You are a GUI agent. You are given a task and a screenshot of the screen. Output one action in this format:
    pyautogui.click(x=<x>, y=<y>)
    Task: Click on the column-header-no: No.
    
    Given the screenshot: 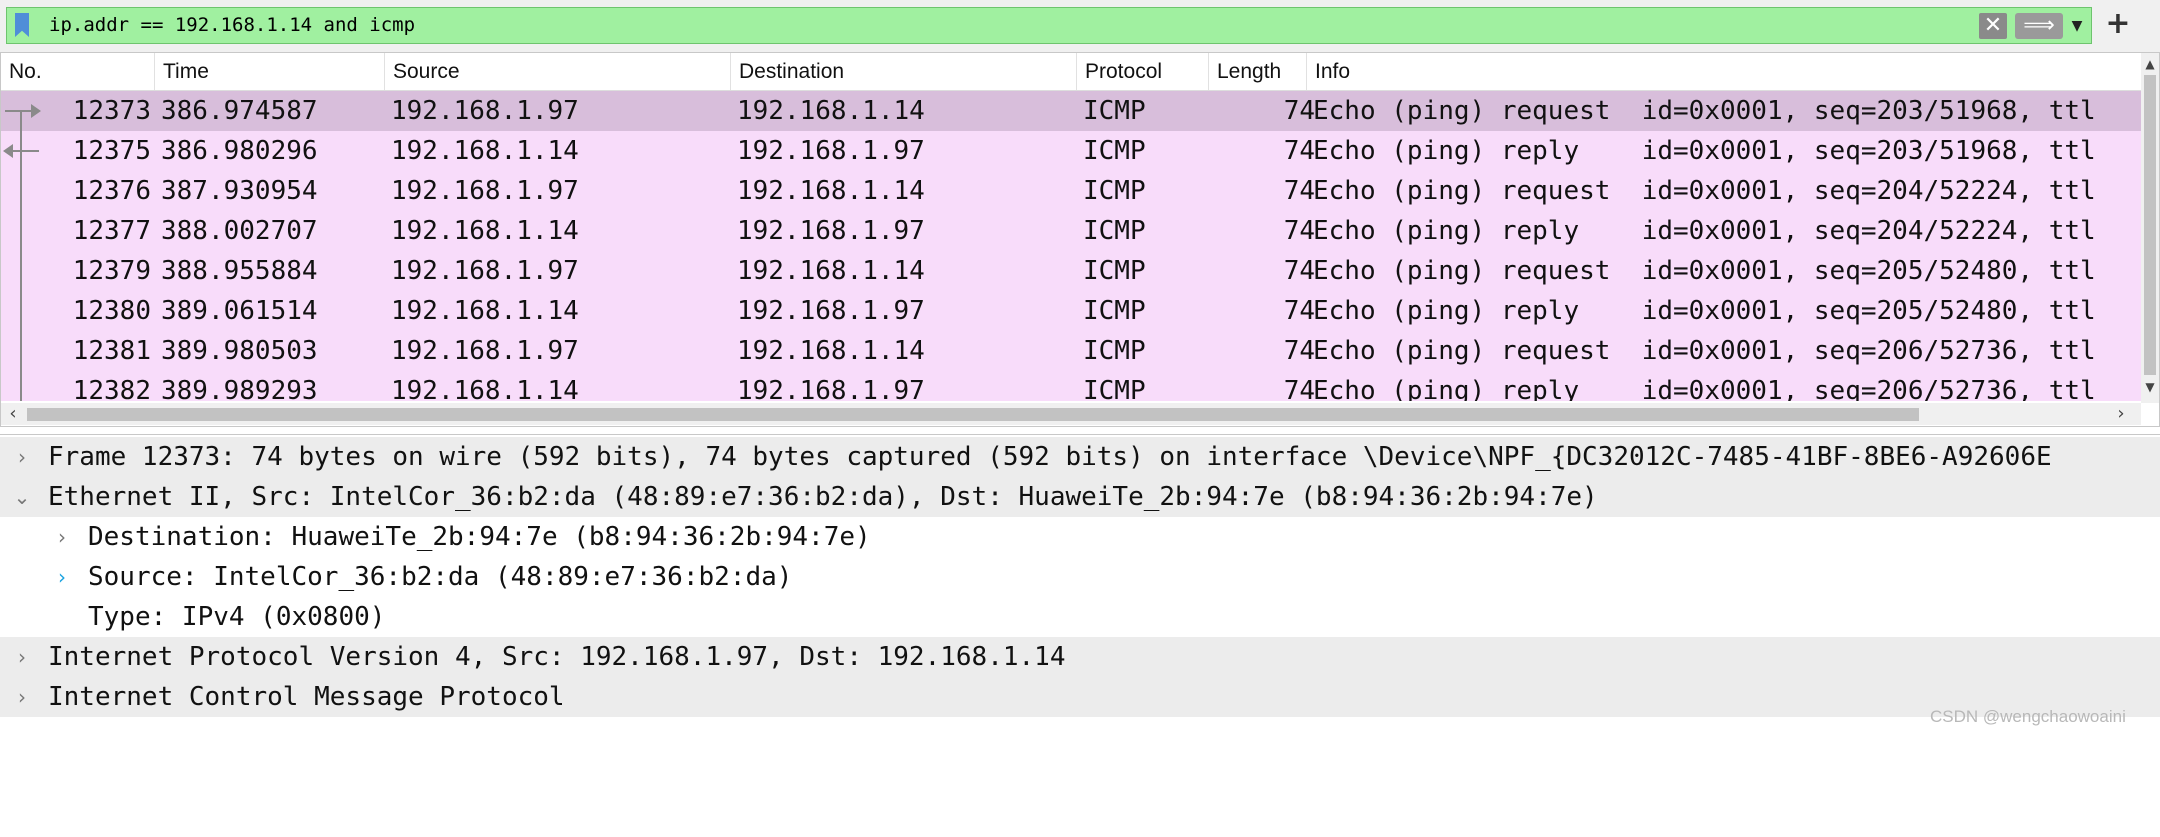 What is the action you would take?
    pyautogui.click(x=78, y=71)
    